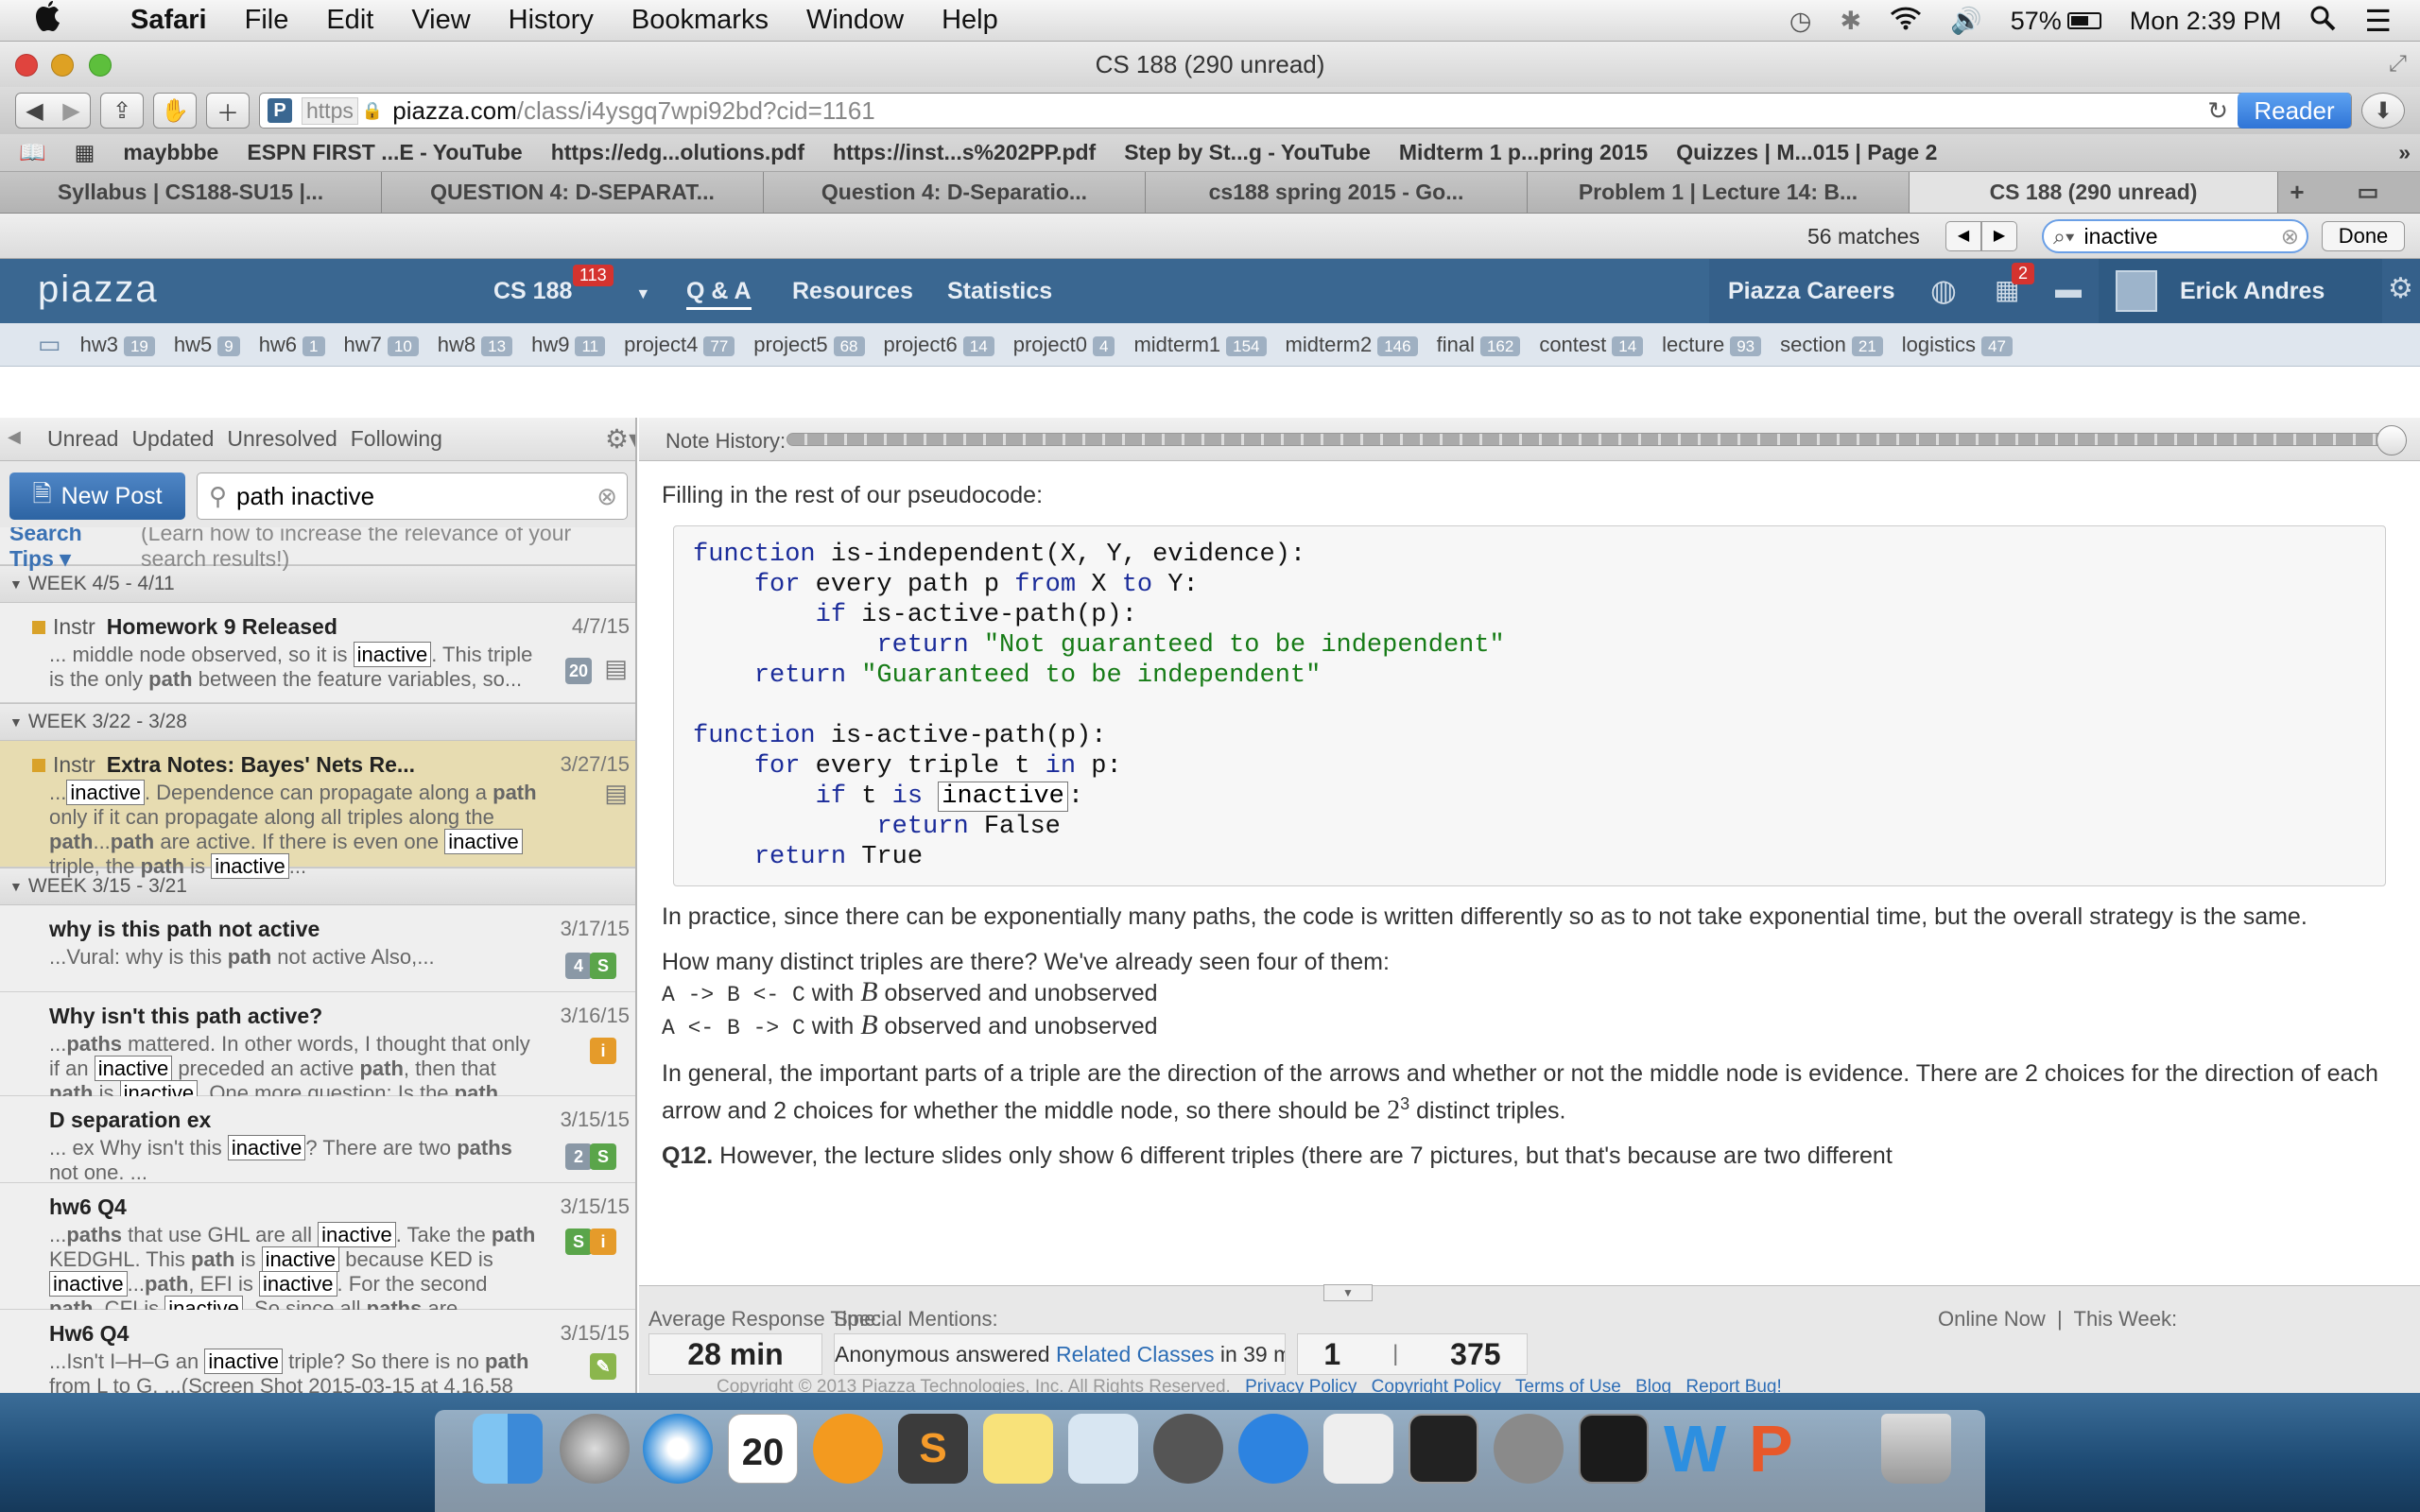 The image size is (2420, 1512). I want to click on reading-list-icon: 📖, so click(32, 152).